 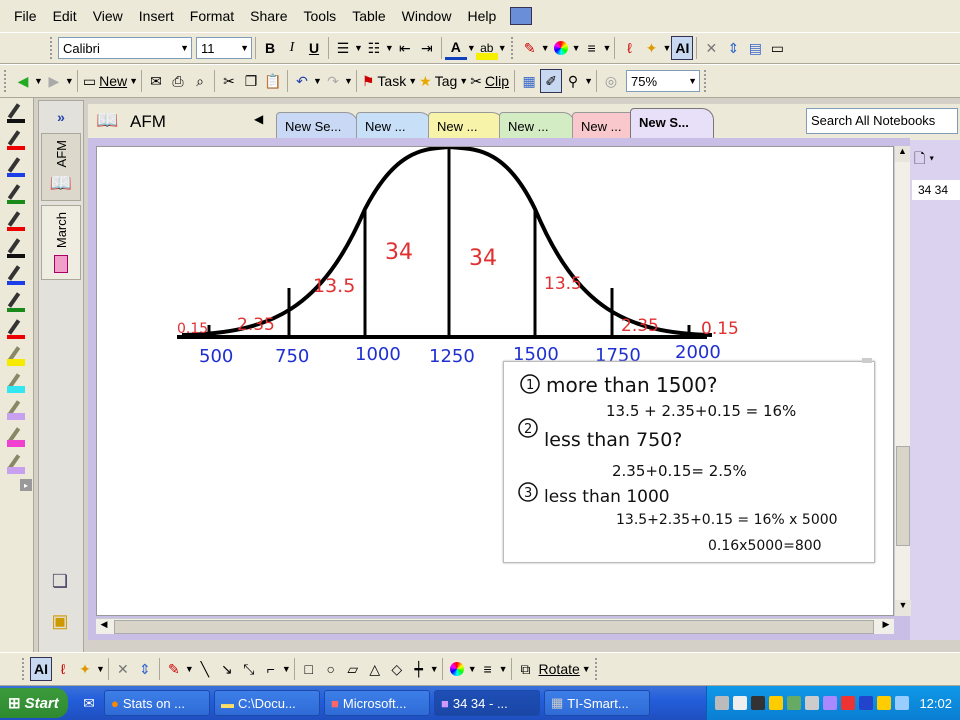 I want to click on page-tab-title: 34 34, so click(x=936, y=190).